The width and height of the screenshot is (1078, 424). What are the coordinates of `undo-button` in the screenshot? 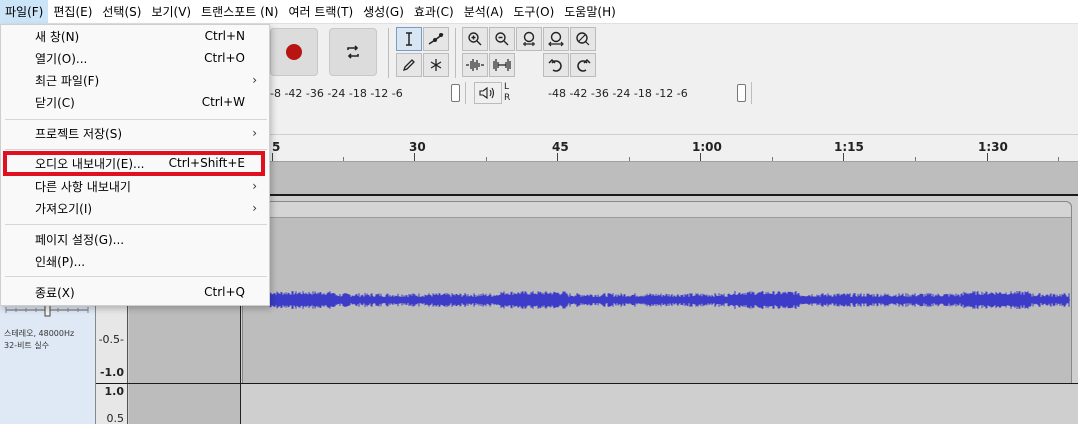 It's located at (556, 65).